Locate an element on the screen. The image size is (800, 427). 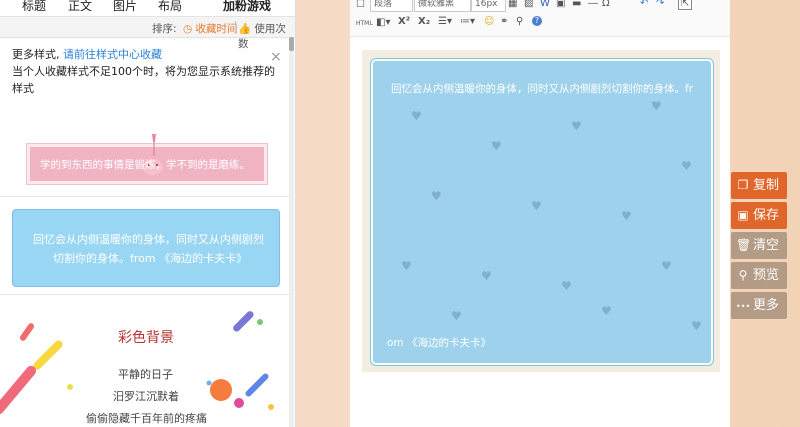
notice-description: 当个人收藏样式不足100个时，将为您显示系统推荐的样式 is located at coordinates (143, 80).